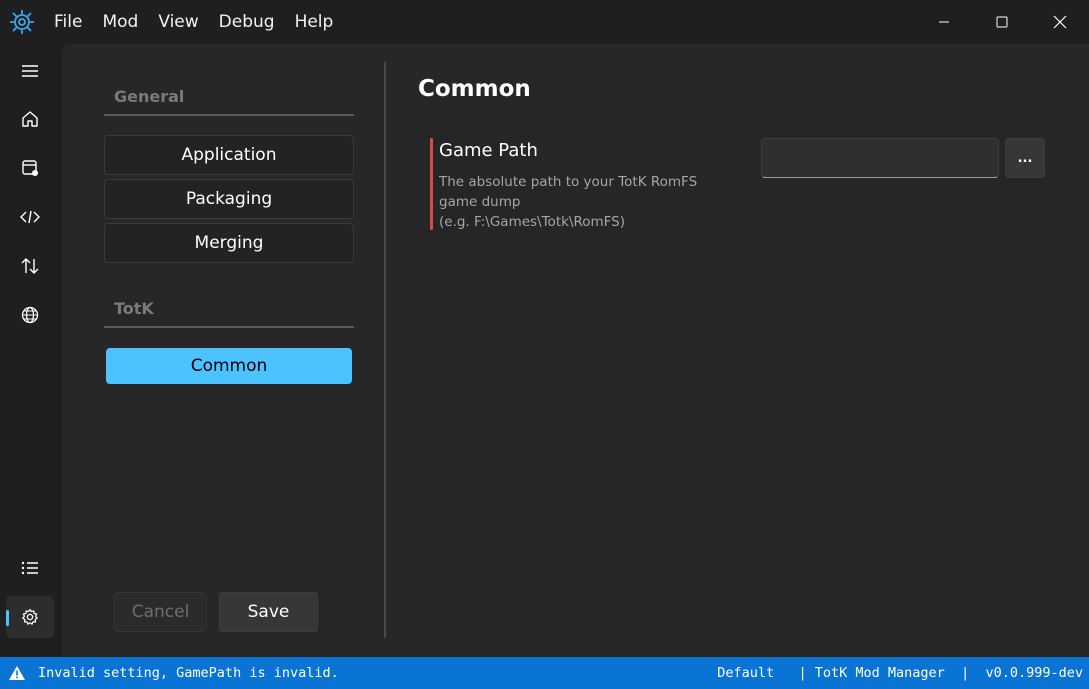 The image size is (1089, 689). I want to click on navigation-rail, so click(31, 350).